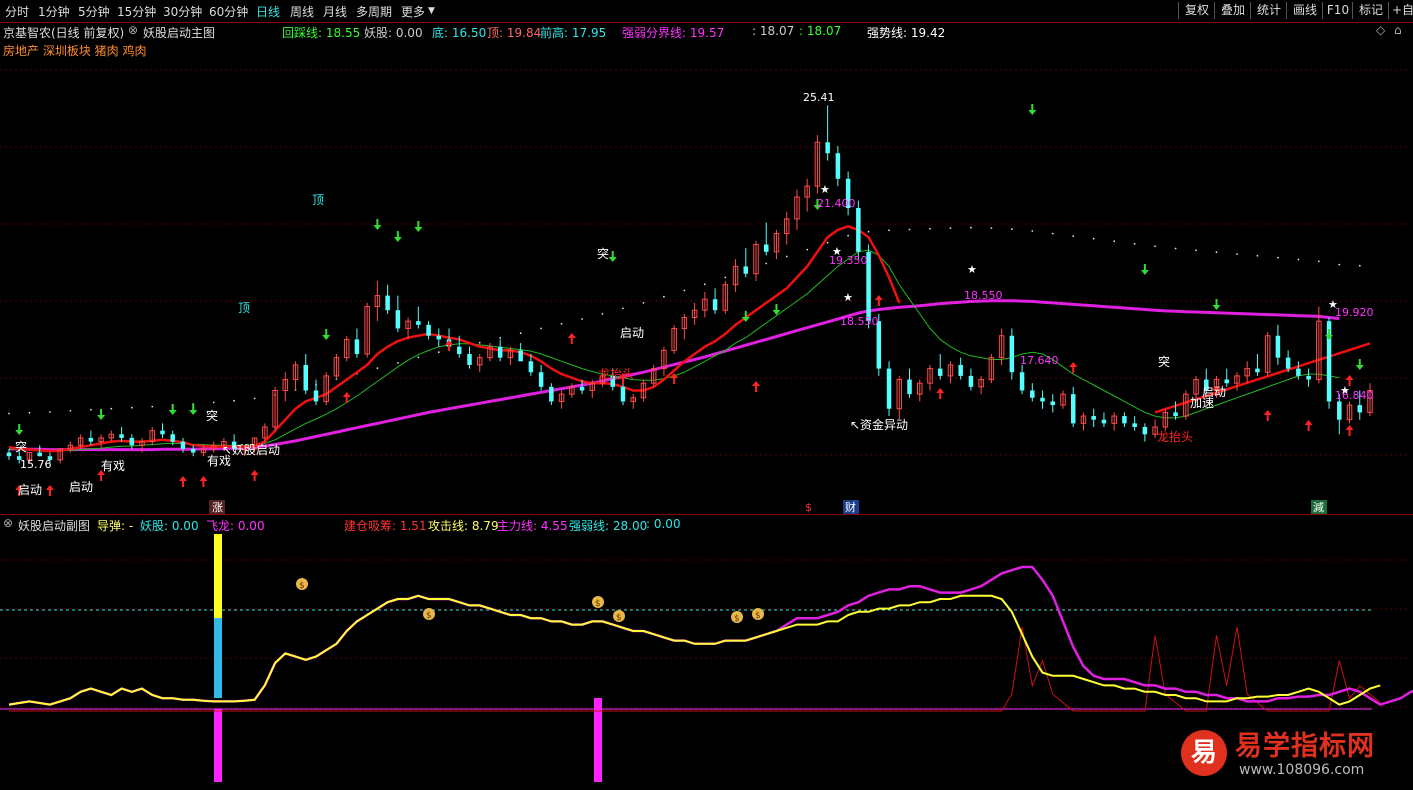 The width and height of the screenshot is (1413, 790). What do you see at coordinates (374, 11) in the screenshot?
I see `period-tab-multi: 多周期` at bounding box center [374, 11].